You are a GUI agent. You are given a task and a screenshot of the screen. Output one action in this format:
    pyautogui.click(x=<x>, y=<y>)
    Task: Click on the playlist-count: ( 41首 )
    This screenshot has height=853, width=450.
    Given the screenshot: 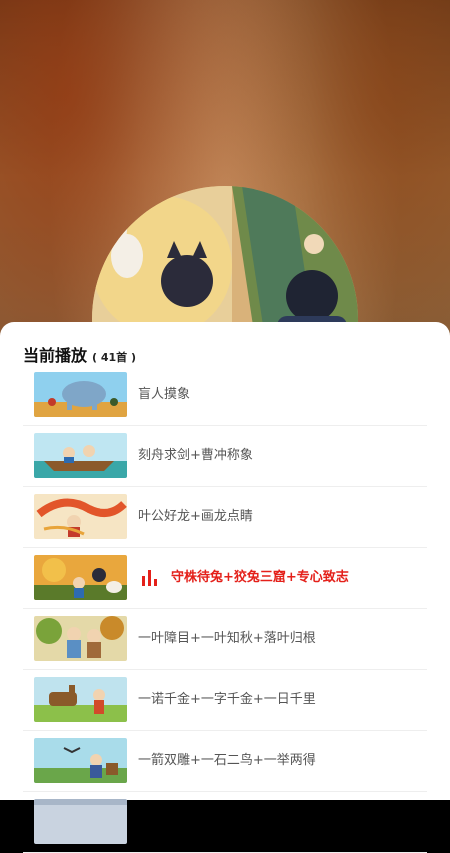 What is the action you would take?
    pyautogui.click(x=114, y=357)
    